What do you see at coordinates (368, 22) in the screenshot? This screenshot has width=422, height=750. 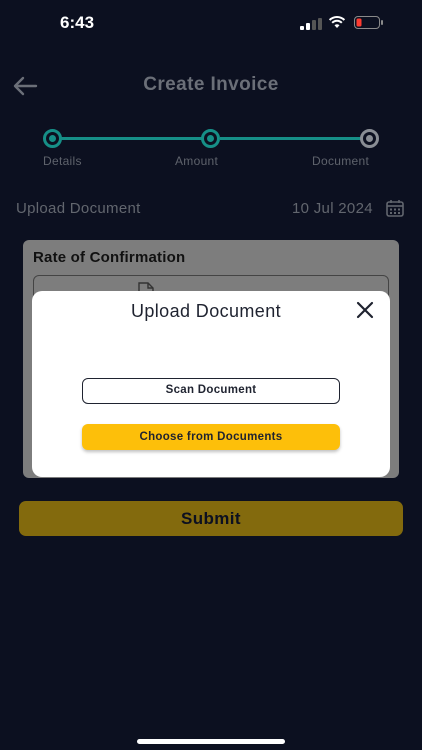 I see `battery-low-icon` at bounding box center [368, 22].